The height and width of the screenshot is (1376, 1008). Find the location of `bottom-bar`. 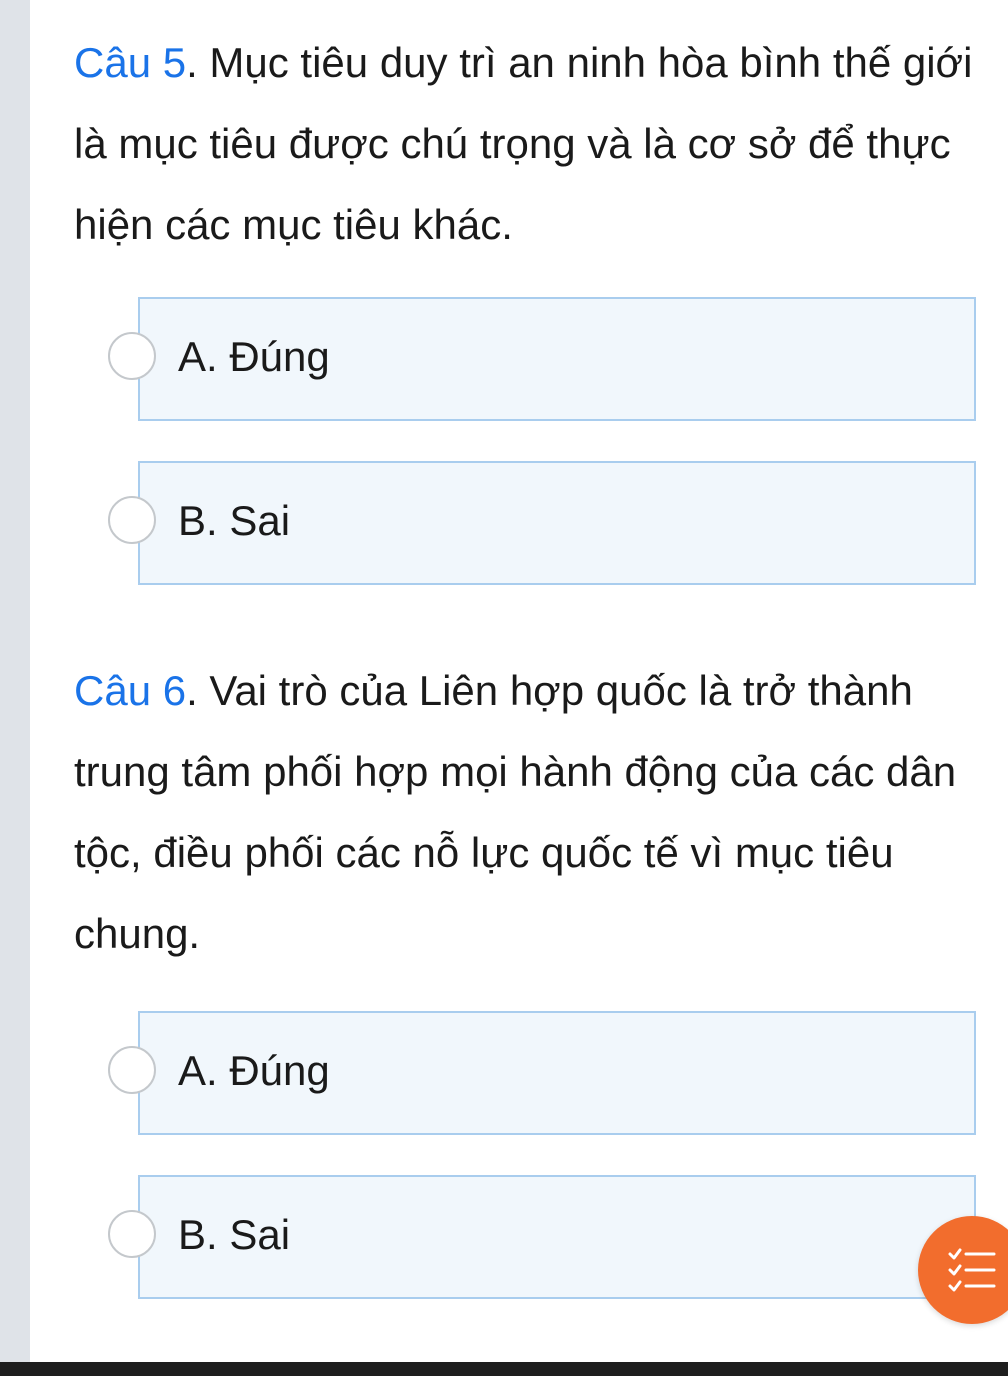

bottom-bar is located at coordinates (504, 1369).